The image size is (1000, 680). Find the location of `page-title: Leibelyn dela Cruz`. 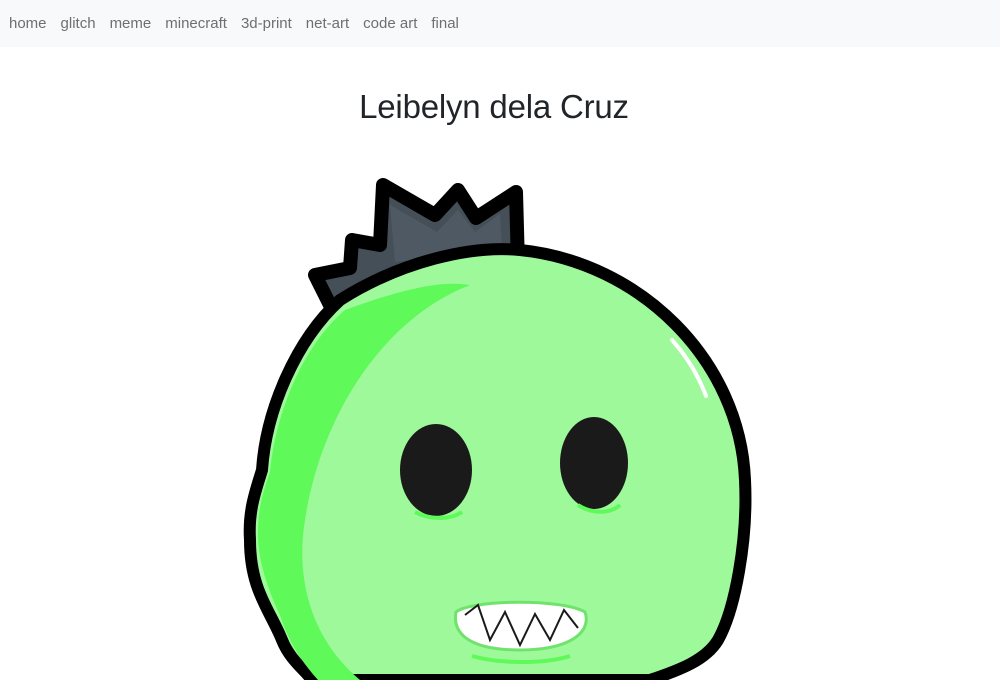

page-title: Leibelyn dela Cruz is located at coordinates (494, 106).